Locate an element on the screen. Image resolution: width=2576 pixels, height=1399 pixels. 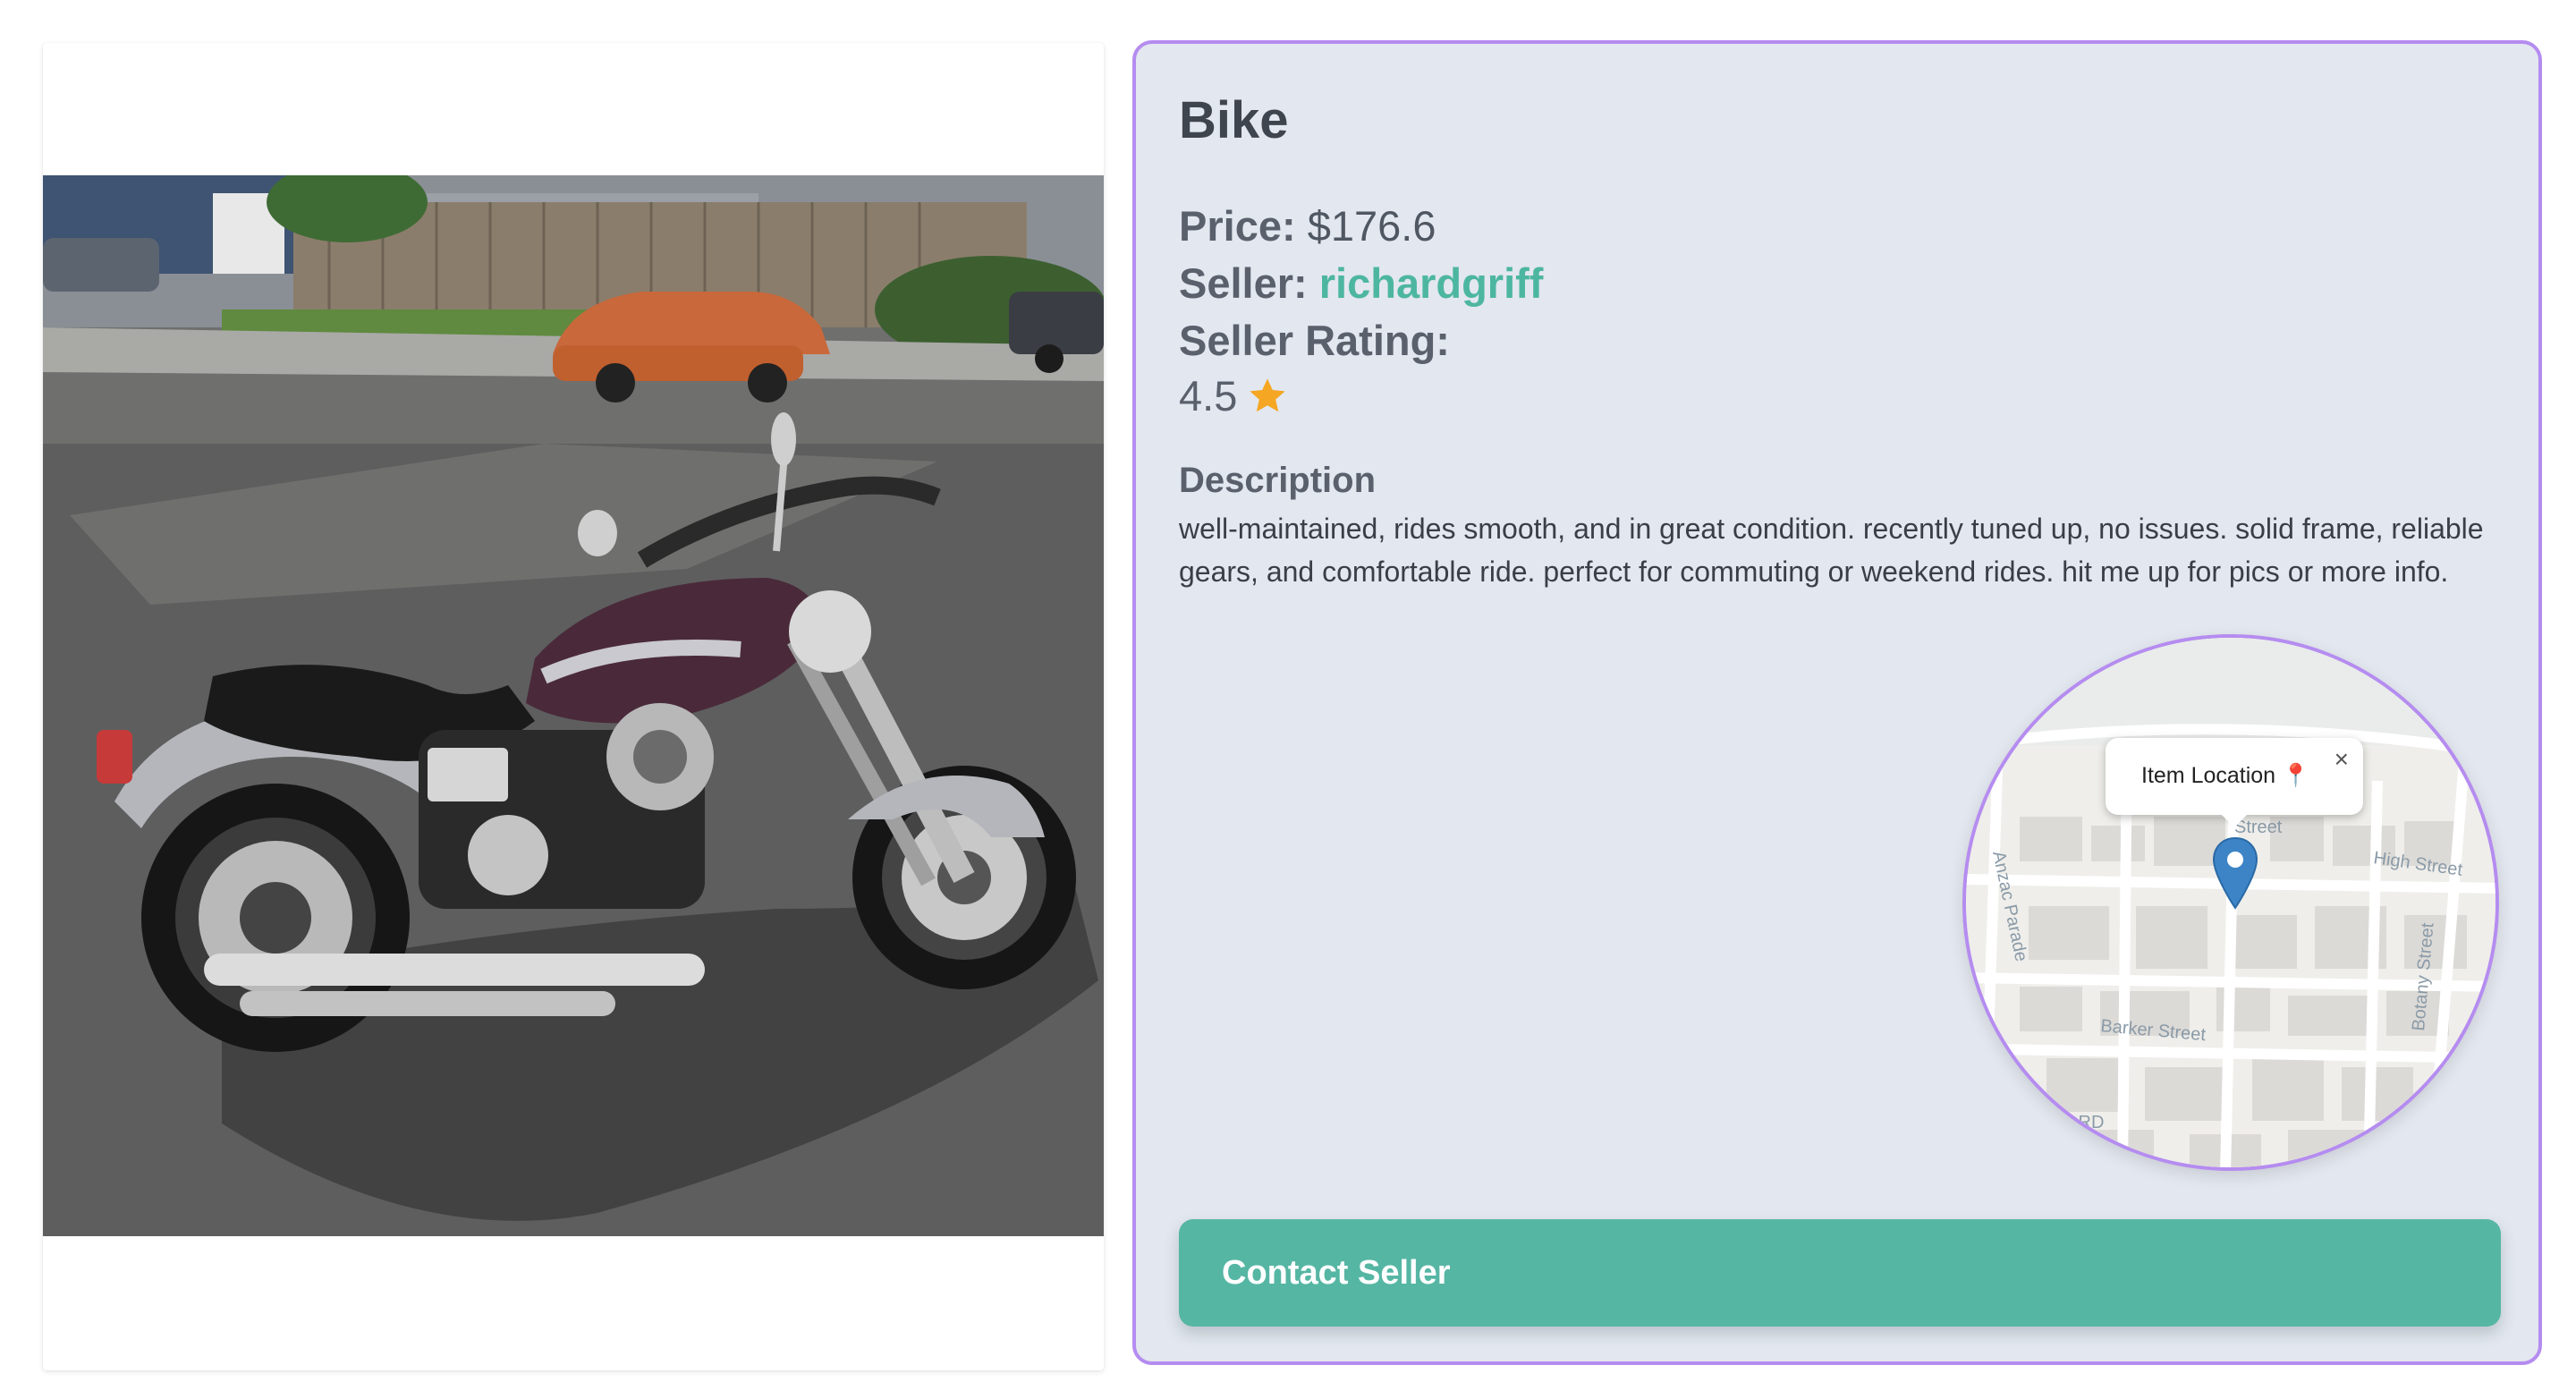
seller-rating: 4.5 is located at coordinates (1234, 395).